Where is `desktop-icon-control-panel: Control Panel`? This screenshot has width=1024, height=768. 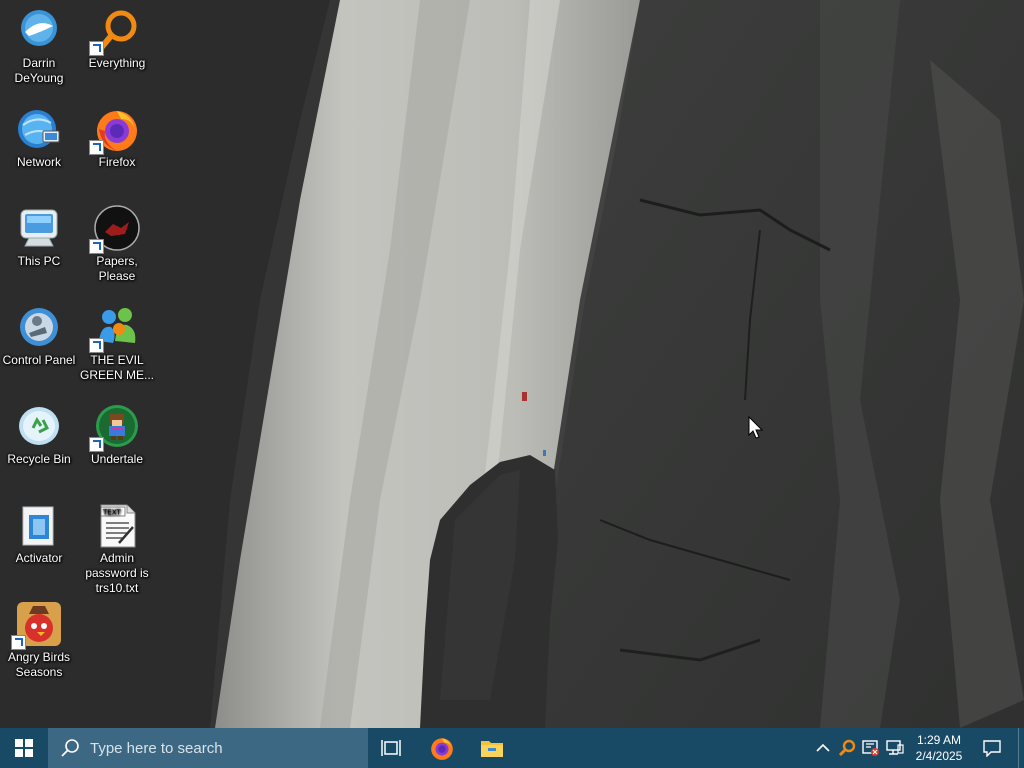
desktop-icon-control-panel: Control Panel is located at coordinates (39, 333).